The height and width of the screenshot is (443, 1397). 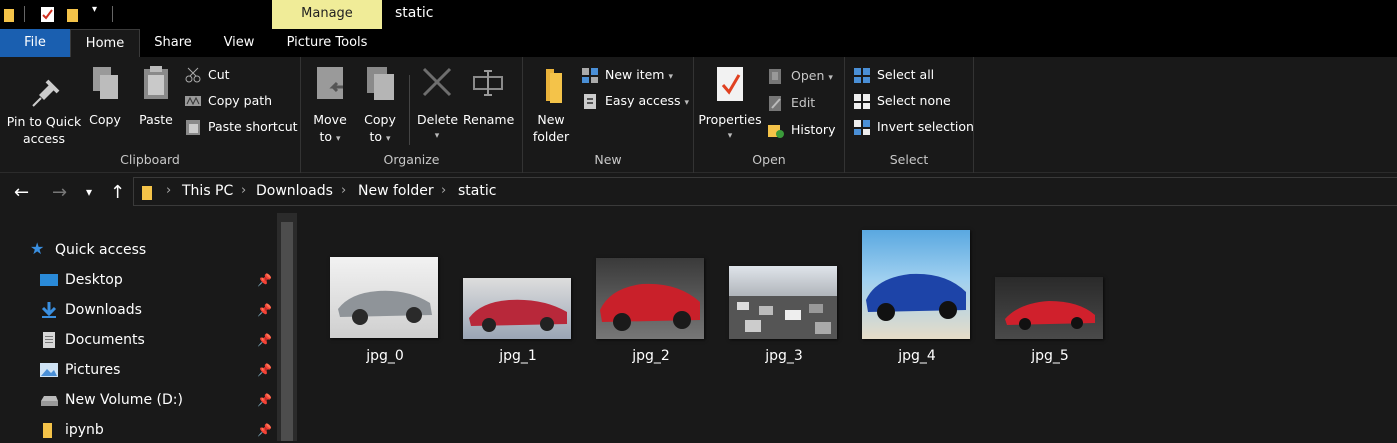 What do you see at coordinates (105, 43) in the screenshot?
I see `tab-home: Home` at bounding box center [105, 43].